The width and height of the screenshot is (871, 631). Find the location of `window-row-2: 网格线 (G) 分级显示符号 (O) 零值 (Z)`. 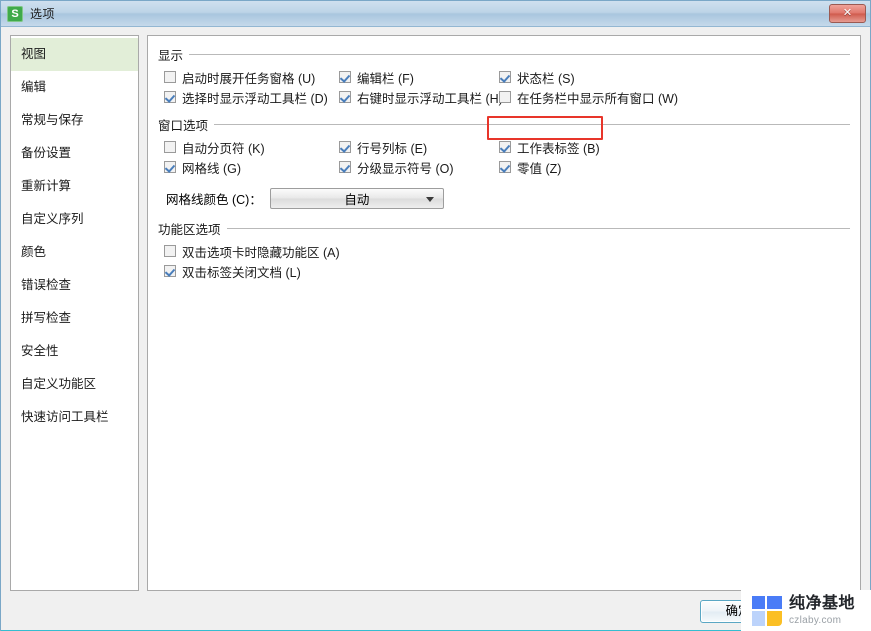

window-row-2: 网格线 (G) 分级显示符号 (O) 零值 (Z) is located at coordinates (507, 167).